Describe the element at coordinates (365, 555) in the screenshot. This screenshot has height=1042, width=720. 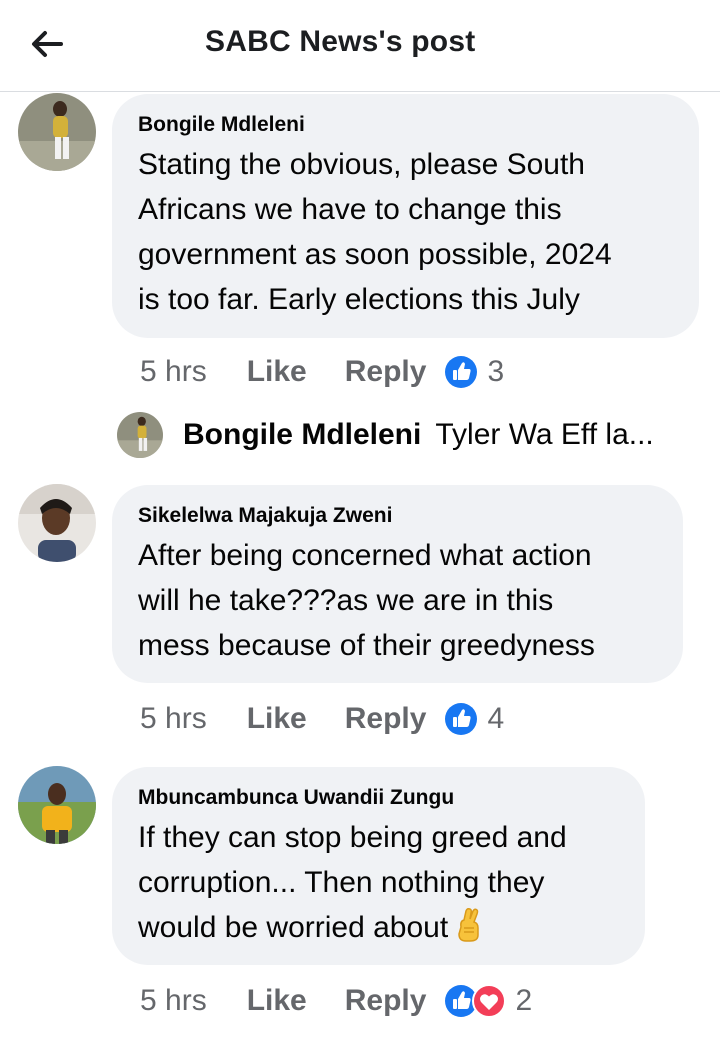
I see `comment-line: After being concerned what action` at that location.